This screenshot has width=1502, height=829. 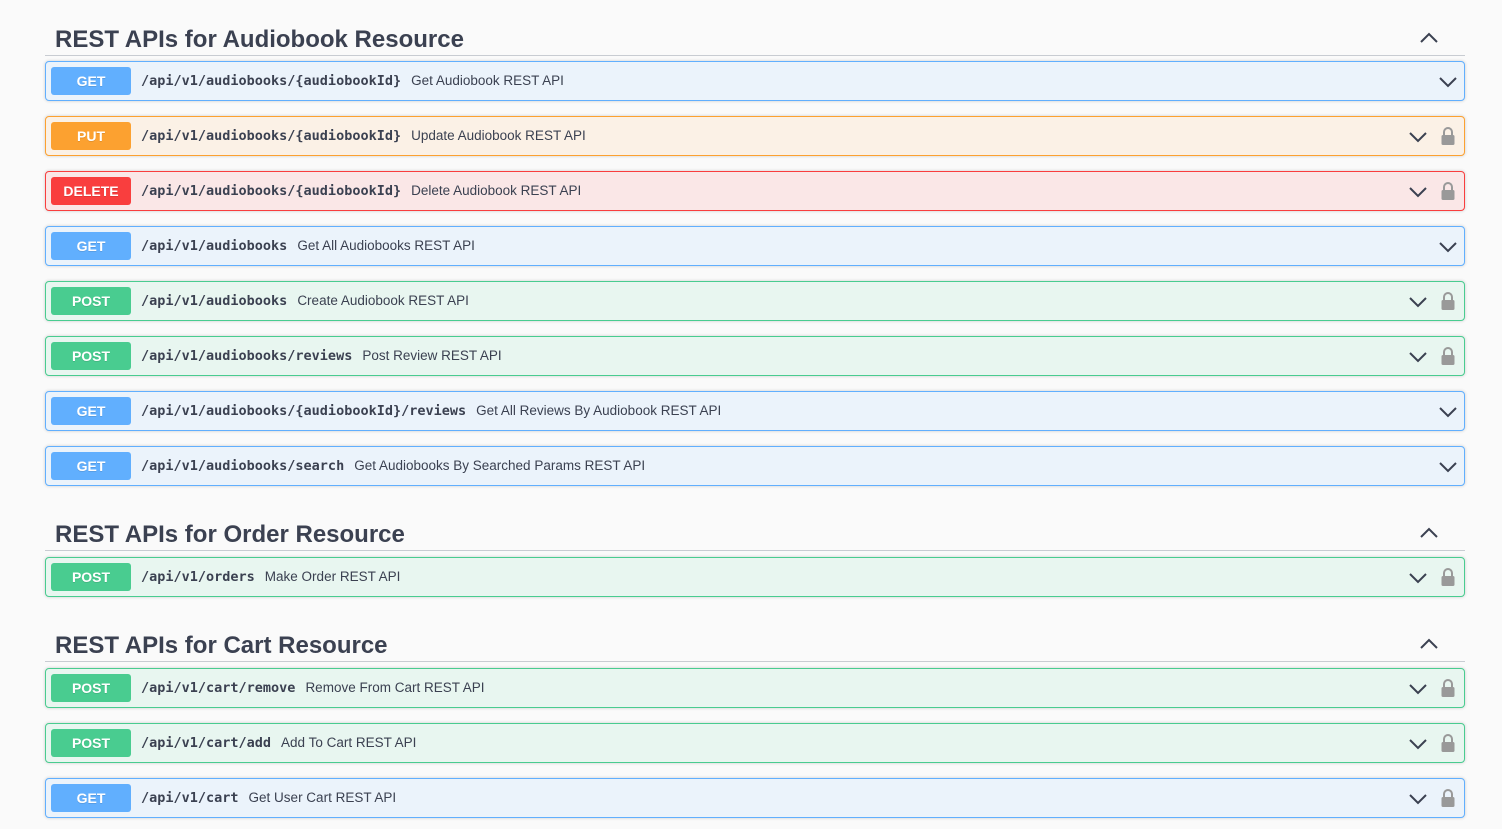 What do you see at coordinates (259, 39) in the screenshot?
I see `section-title: REST APIs for Audiobook Resource` at bounding box center [259, 39].